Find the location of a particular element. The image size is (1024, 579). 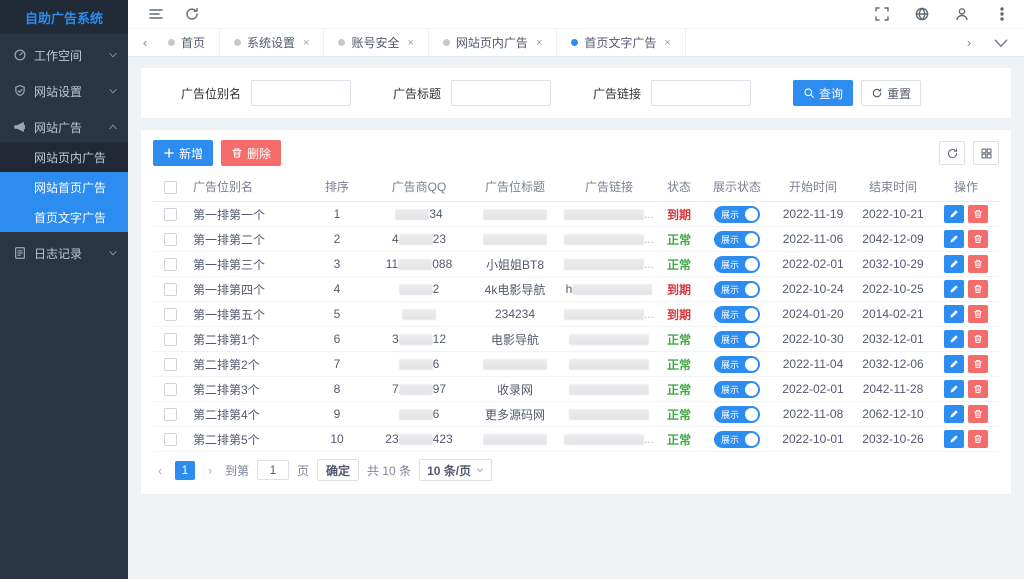

row-checkbox-cell is located at coordinates (170, 214).